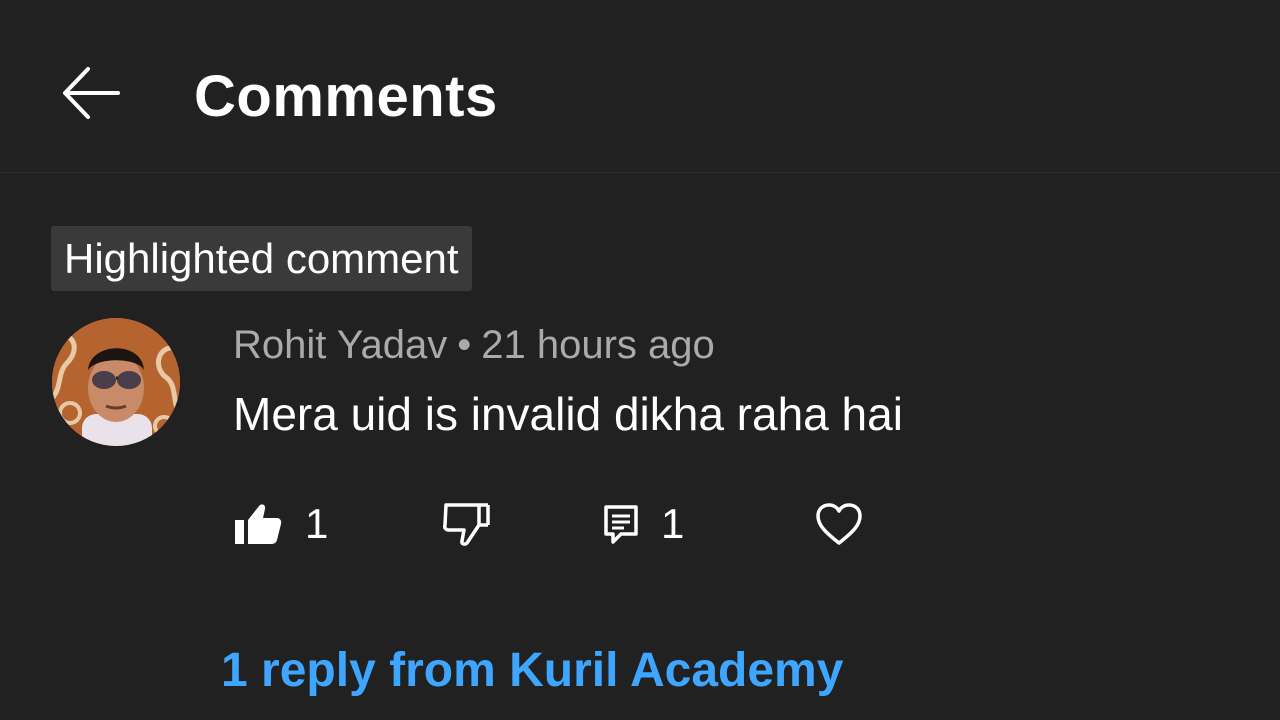  What do you see at coordinates (346, 96) in the screenshot?
I see `page-title: Comments` at bounding box center [346, 96].